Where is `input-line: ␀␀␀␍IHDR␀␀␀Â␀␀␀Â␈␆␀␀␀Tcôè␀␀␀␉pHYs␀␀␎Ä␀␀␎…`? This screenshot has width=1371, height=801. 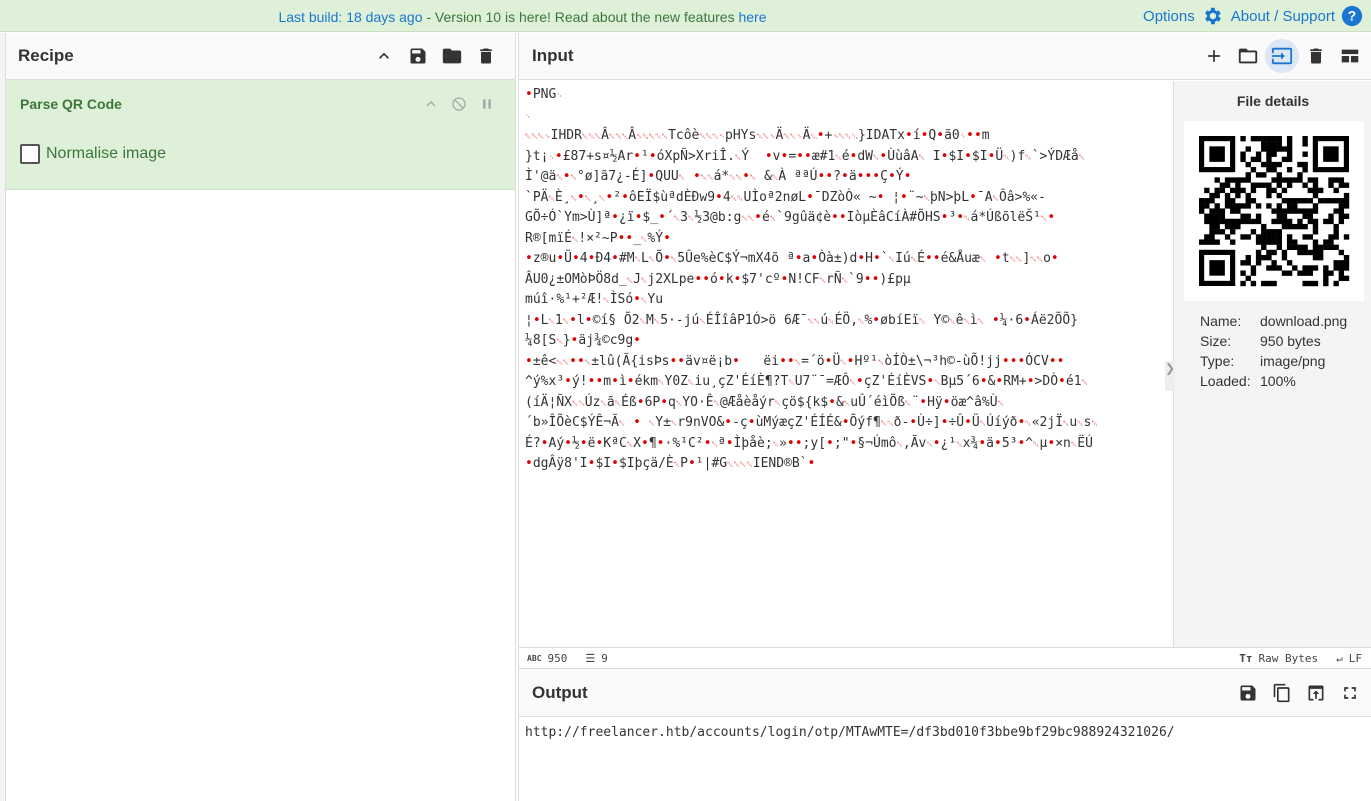 input-line: ␀␀␀␍IHDR␀␀␀Â␀␀␀Â␈␆␀␀␀Tcôè␀␀␀␉pHYs␀␀␎Ä␀␀␎… is located at coordinates (757, 135).